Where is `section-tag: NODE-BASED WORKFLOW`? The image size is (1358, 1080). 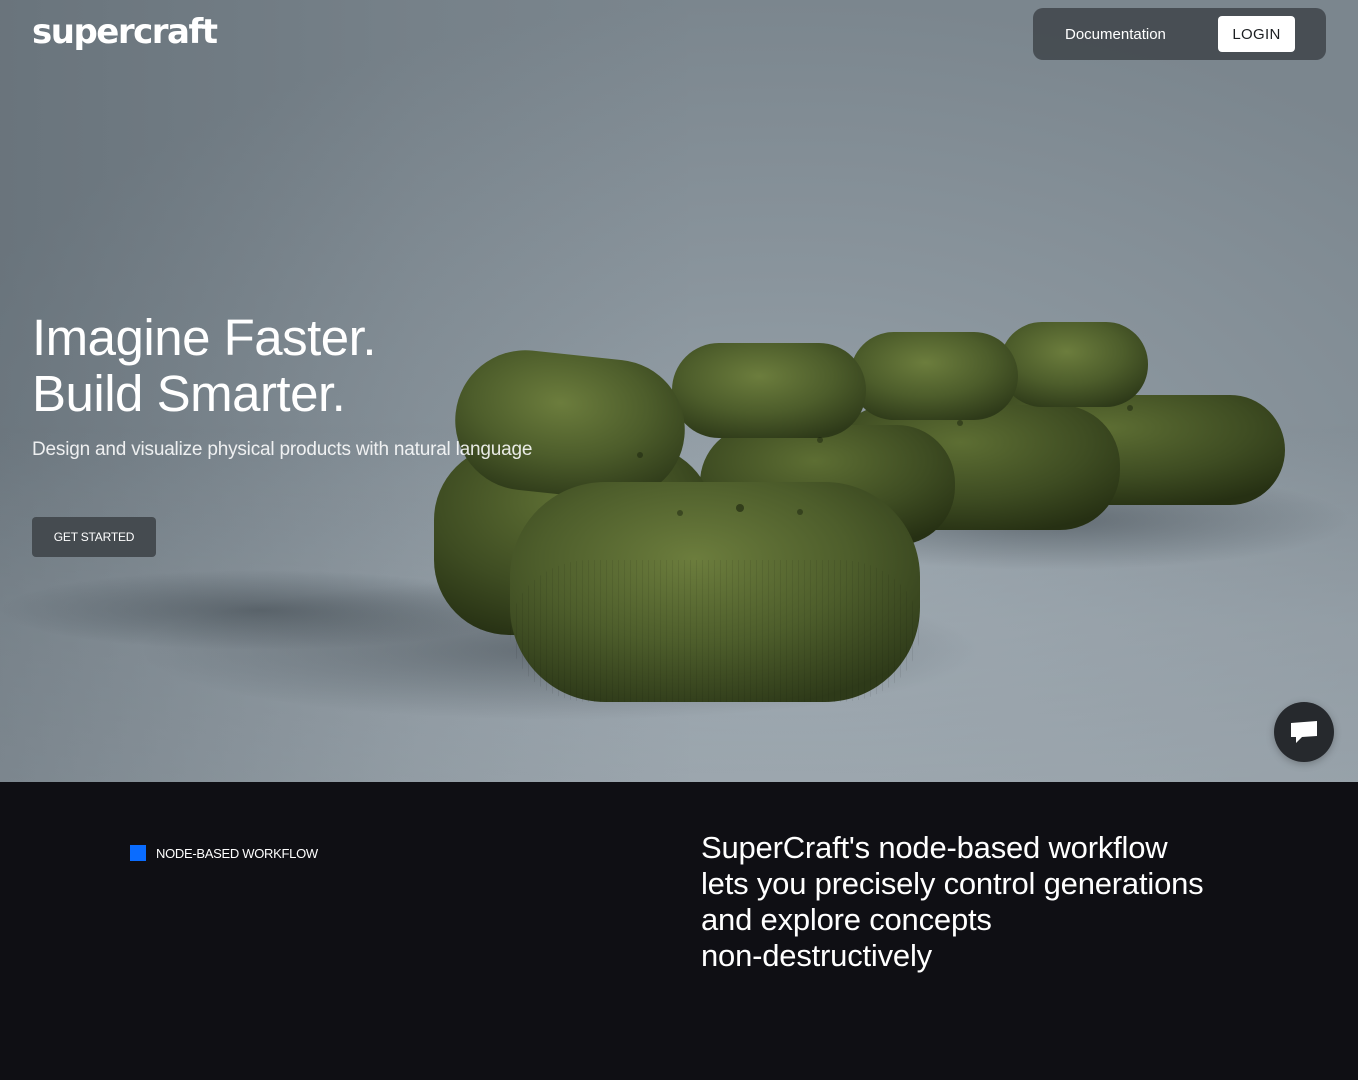
section-tag: NODE-BASED WORKFLOW is located at coordinates (224, 853).